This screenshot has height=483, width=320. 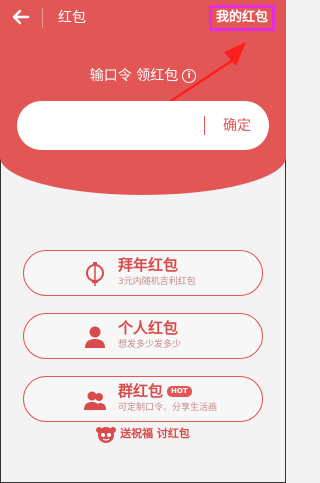 I want to click on card-subtitle: 可定制口令、分享生活画, so click(x=168, y=408).